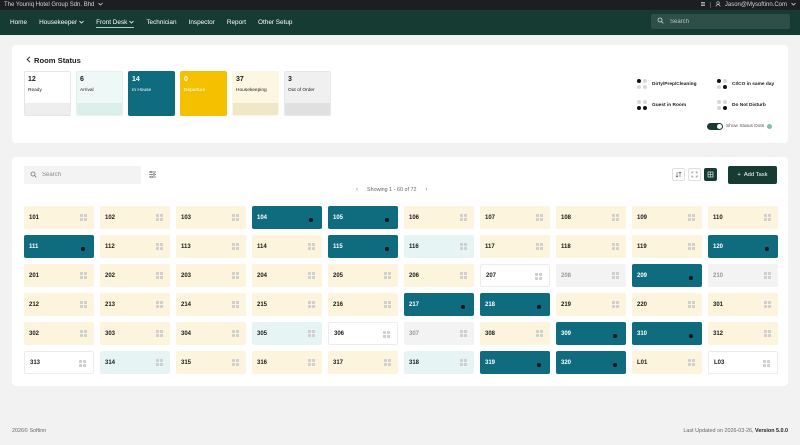 The width and height of the screenshot is (800, 445). Describe the element at coordinates (152, 175) in the screenshot. I see `filter-icon` at that location.